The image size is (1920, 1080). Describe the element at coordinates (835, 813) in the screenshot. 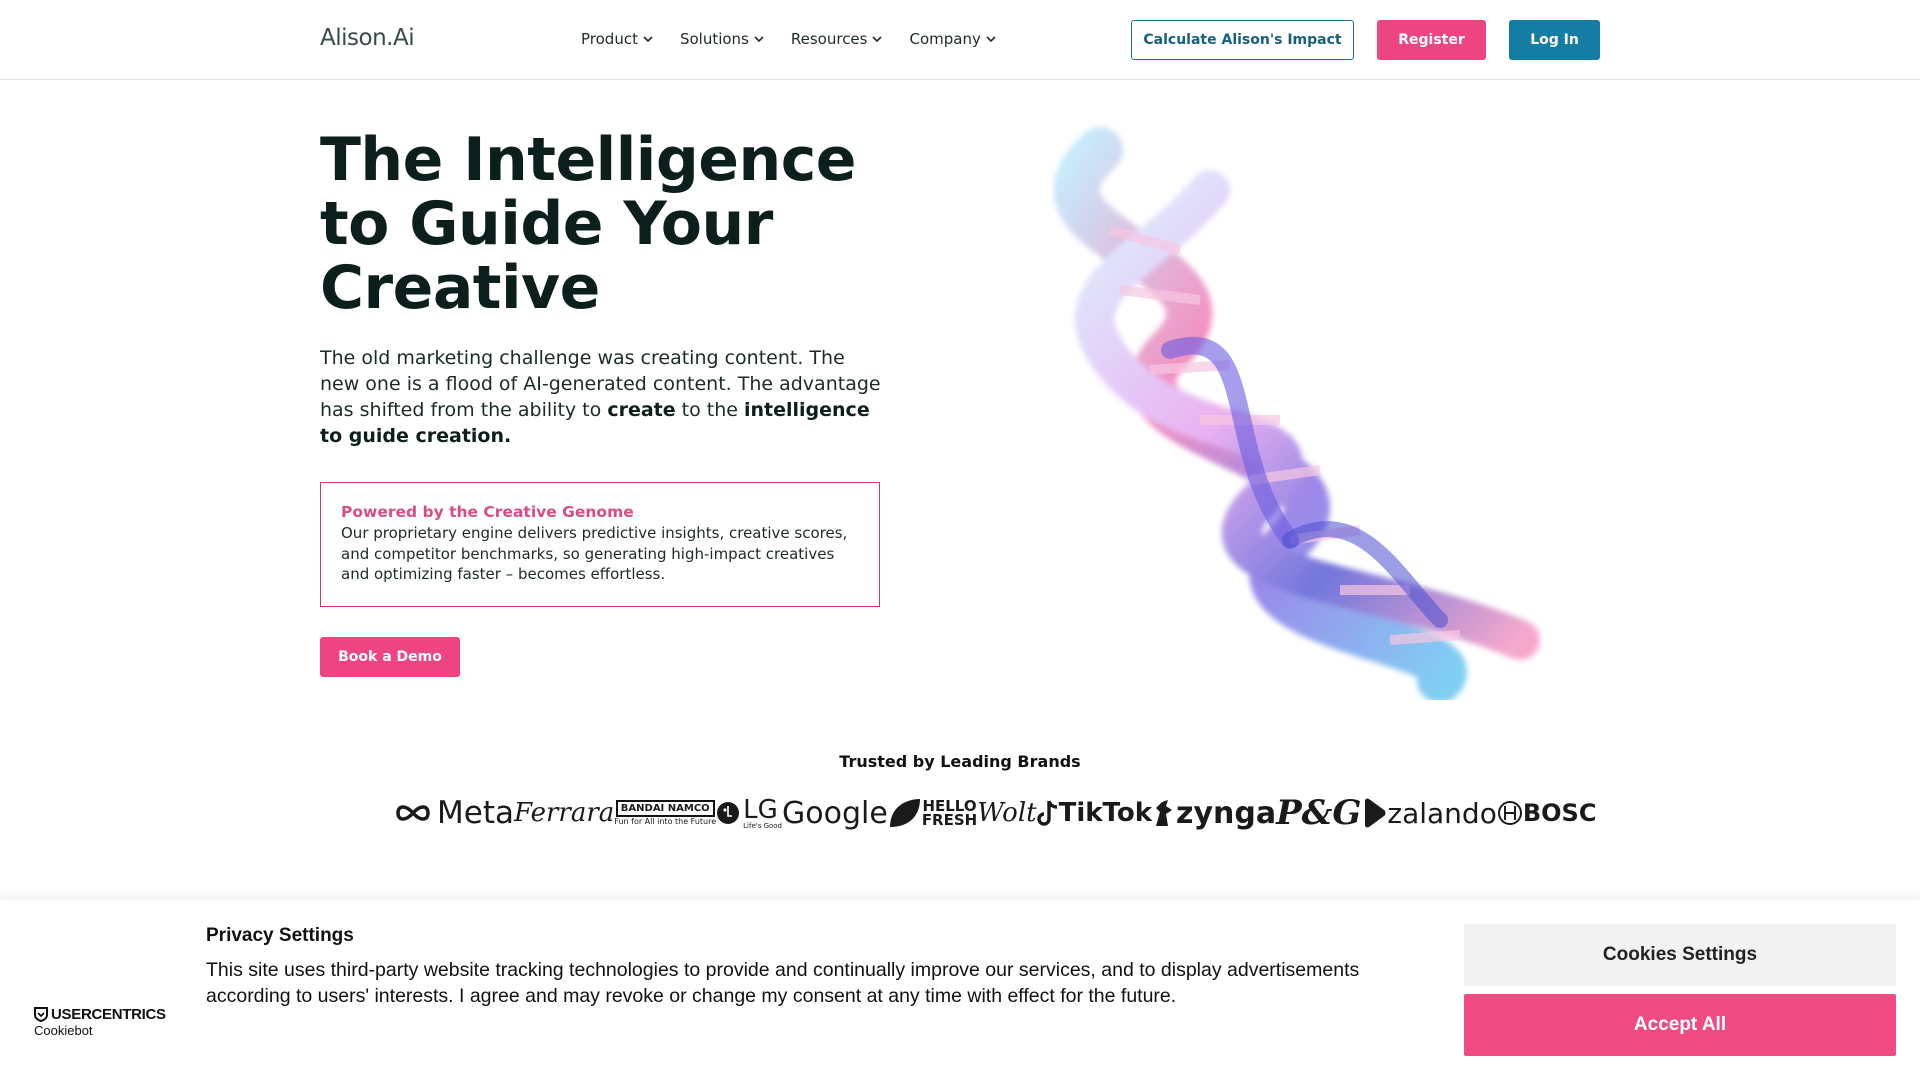

I see `google-logo: Google` at that location.